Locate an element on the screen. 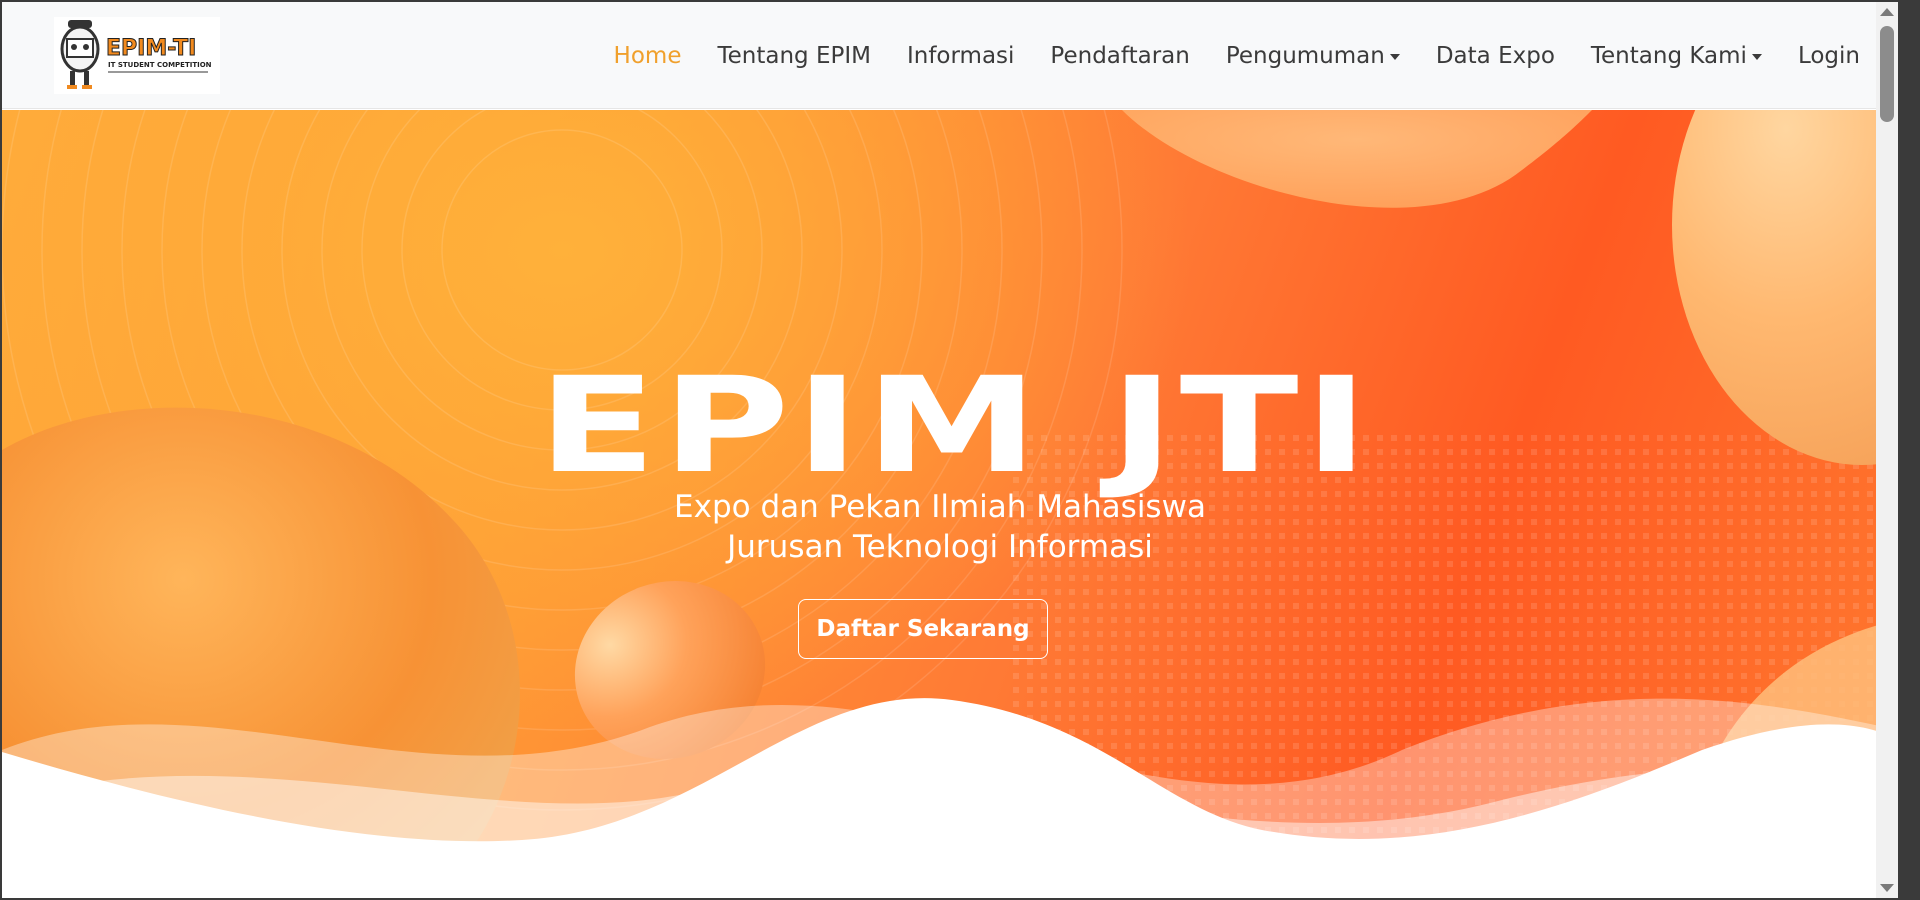  nav-data-expo: Data Expo is located at coordinates (1495, 56).